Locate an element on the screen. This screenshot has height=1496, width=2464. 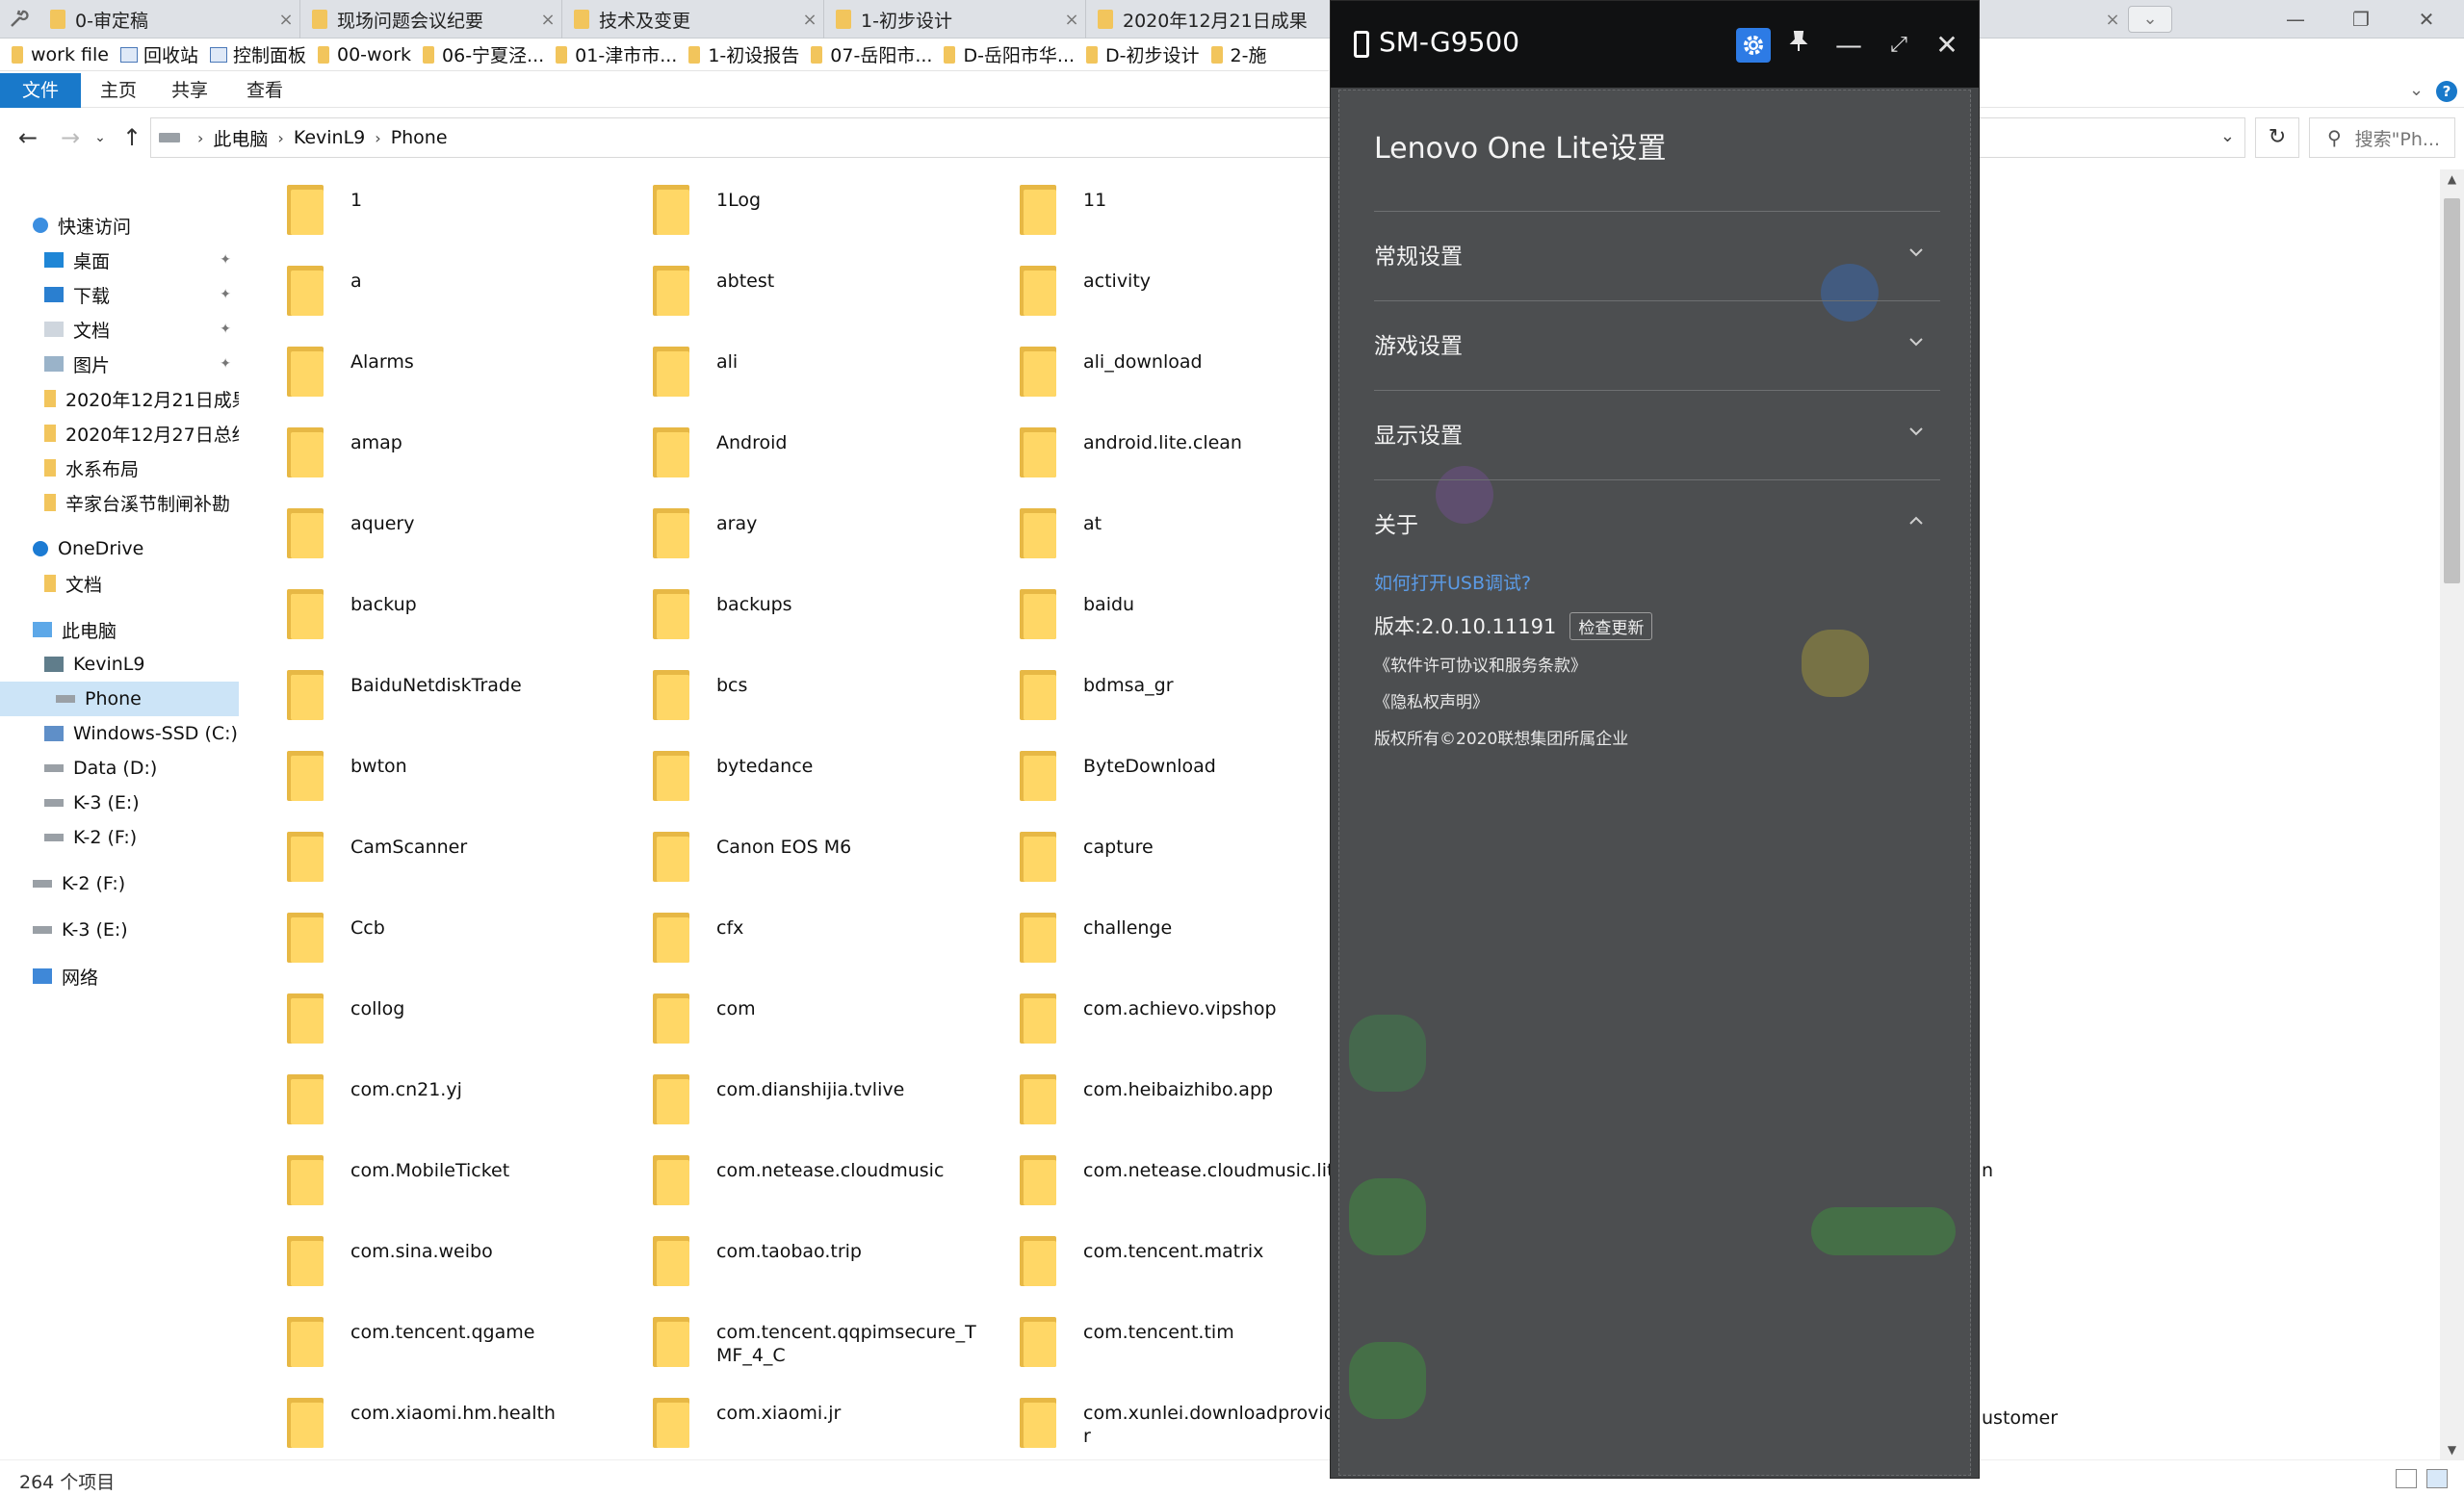
breadcrumb-kevinl9: KevinL9 is located at coordinates (329, 137).